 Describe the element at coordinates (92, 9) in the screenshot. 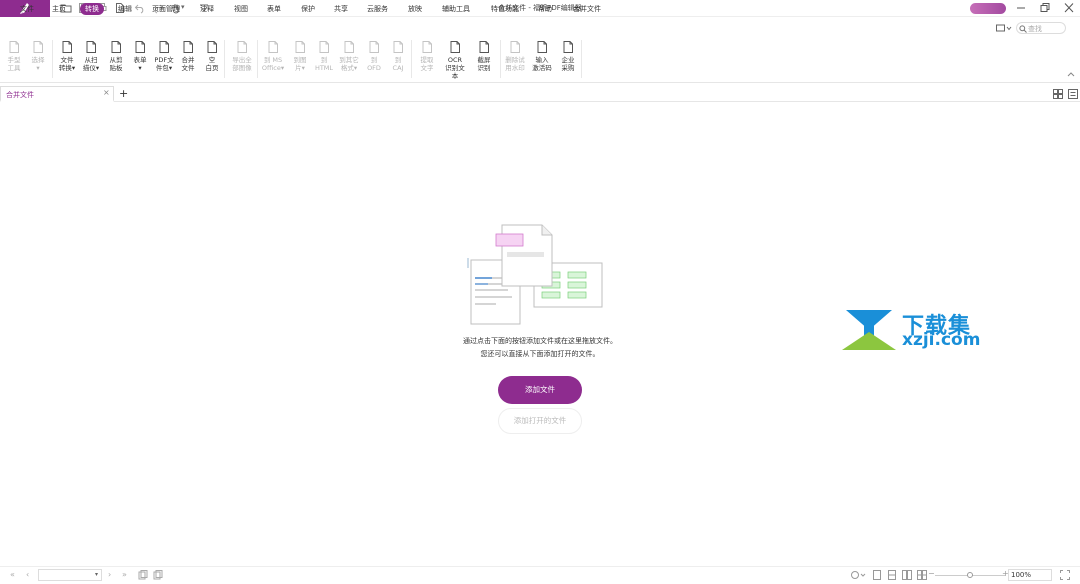

I see `menu-convert: 转换` at that location.